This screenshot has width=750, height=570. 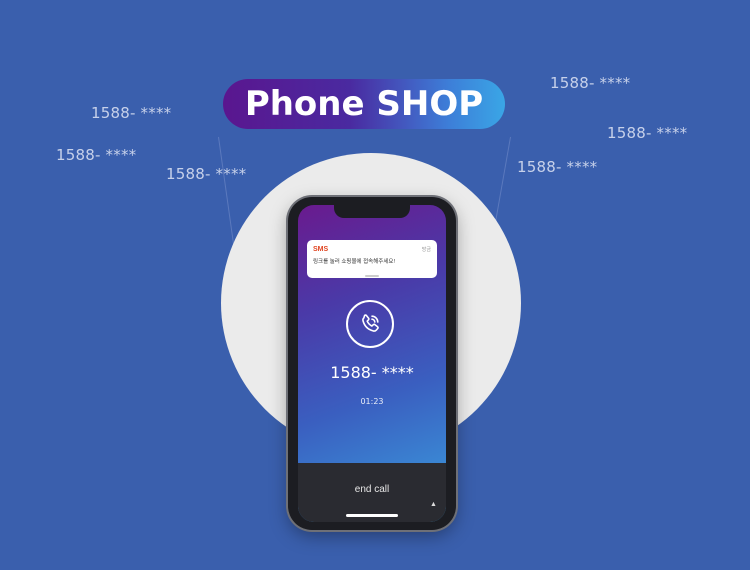 I want to click on notification-handle, so click(x=372, y=276).